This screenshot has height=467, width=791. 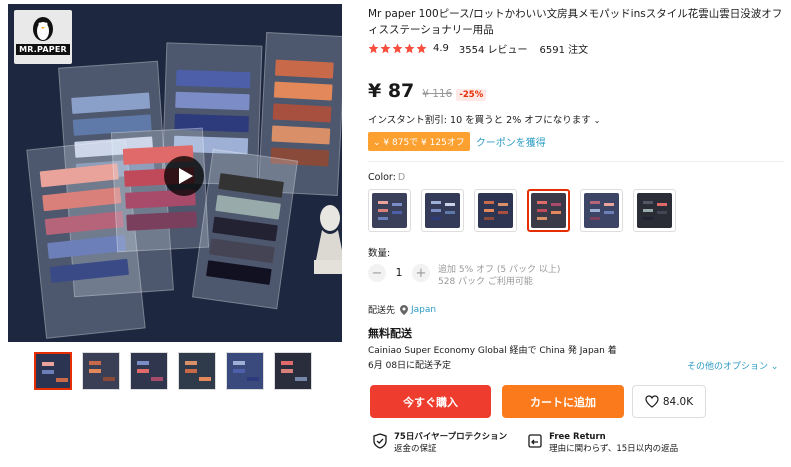 What do you see at coordinates (382, 311) in the screenshot?
I see `ship-to-label: 配送先` at bounding box center [382, 311].